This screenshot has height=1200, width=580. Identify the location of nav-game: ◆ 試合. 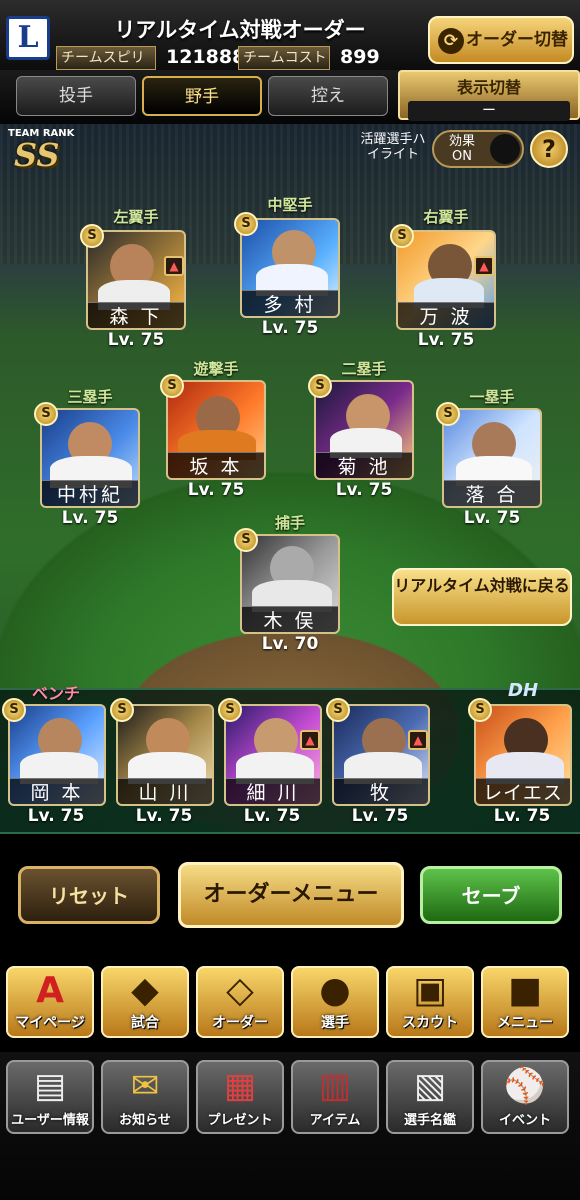
(145, 1002).